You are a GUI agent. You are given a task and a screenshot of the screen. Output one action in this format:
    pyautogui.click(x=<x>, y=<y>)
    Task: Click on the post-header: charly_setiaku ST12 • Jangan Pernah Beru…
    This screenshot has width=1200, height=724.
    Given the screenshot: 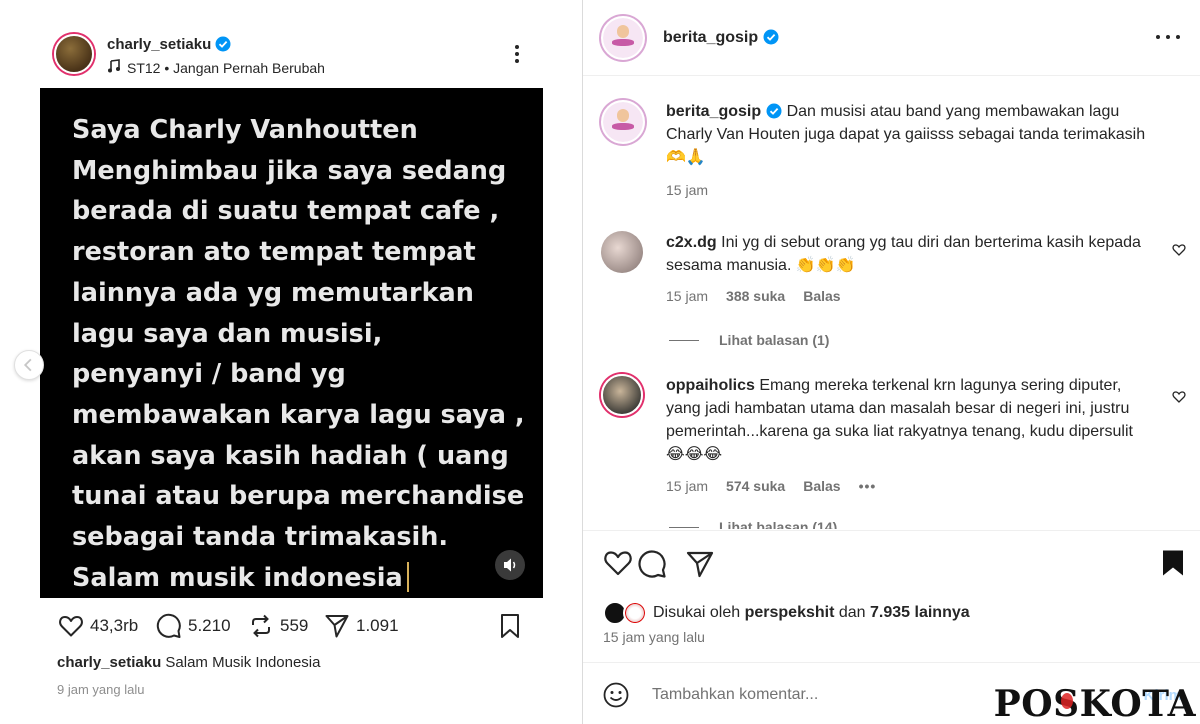 What is the action you would take?
    pyautogui.click(x=292, y=57)
    